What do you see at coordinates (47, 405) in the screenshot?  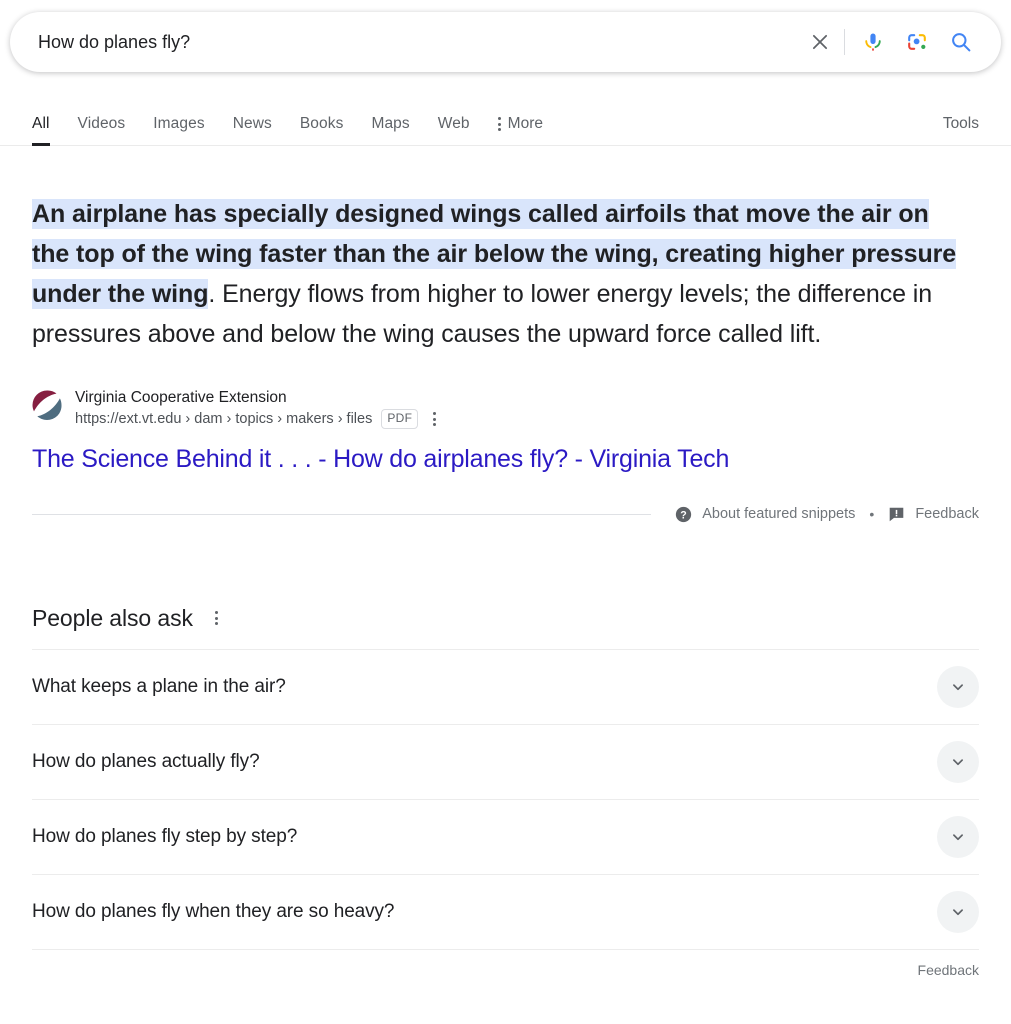 I see `favicon` at bounding box center [47, 405].